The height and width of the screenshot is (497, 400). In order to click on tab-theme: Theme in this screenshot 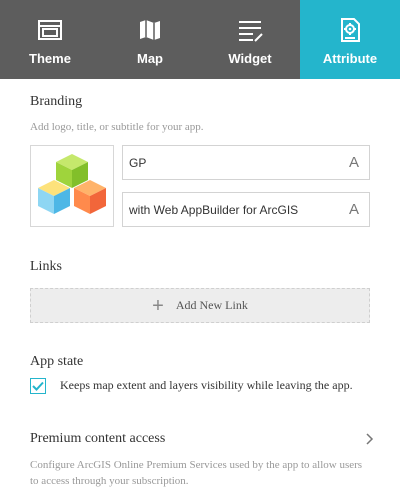, I will do `click(50, 39)`.